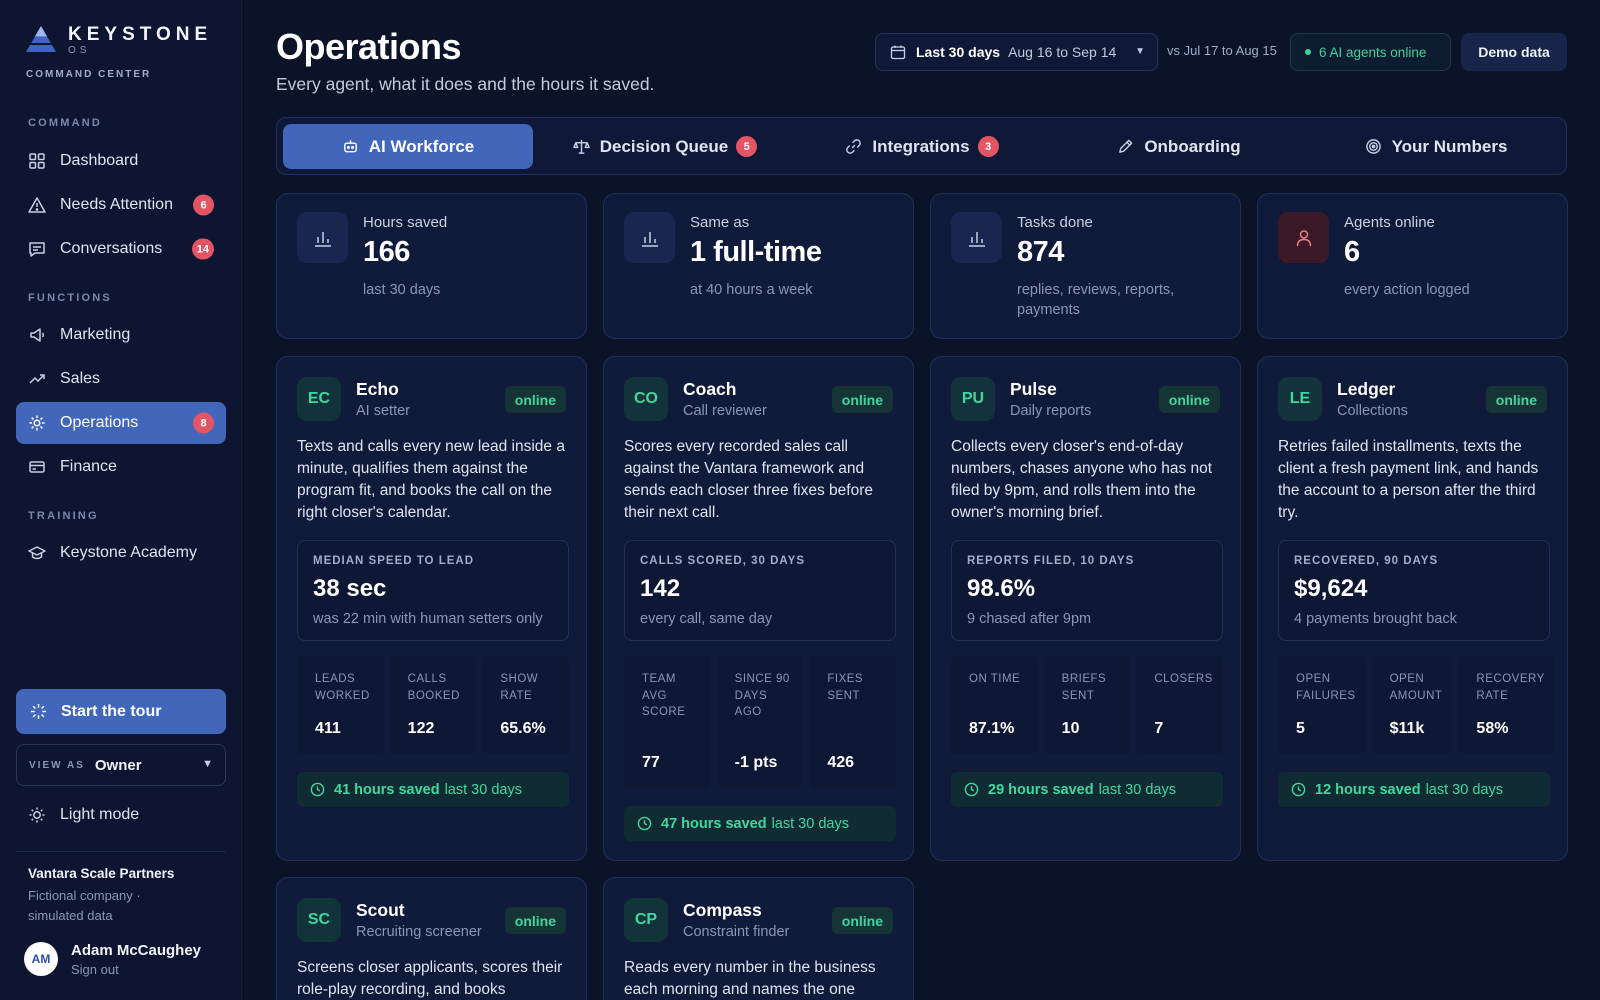 This screenshot has height=1000, width=1600. I want to click on agent-name: Compass, so click(722, 910).